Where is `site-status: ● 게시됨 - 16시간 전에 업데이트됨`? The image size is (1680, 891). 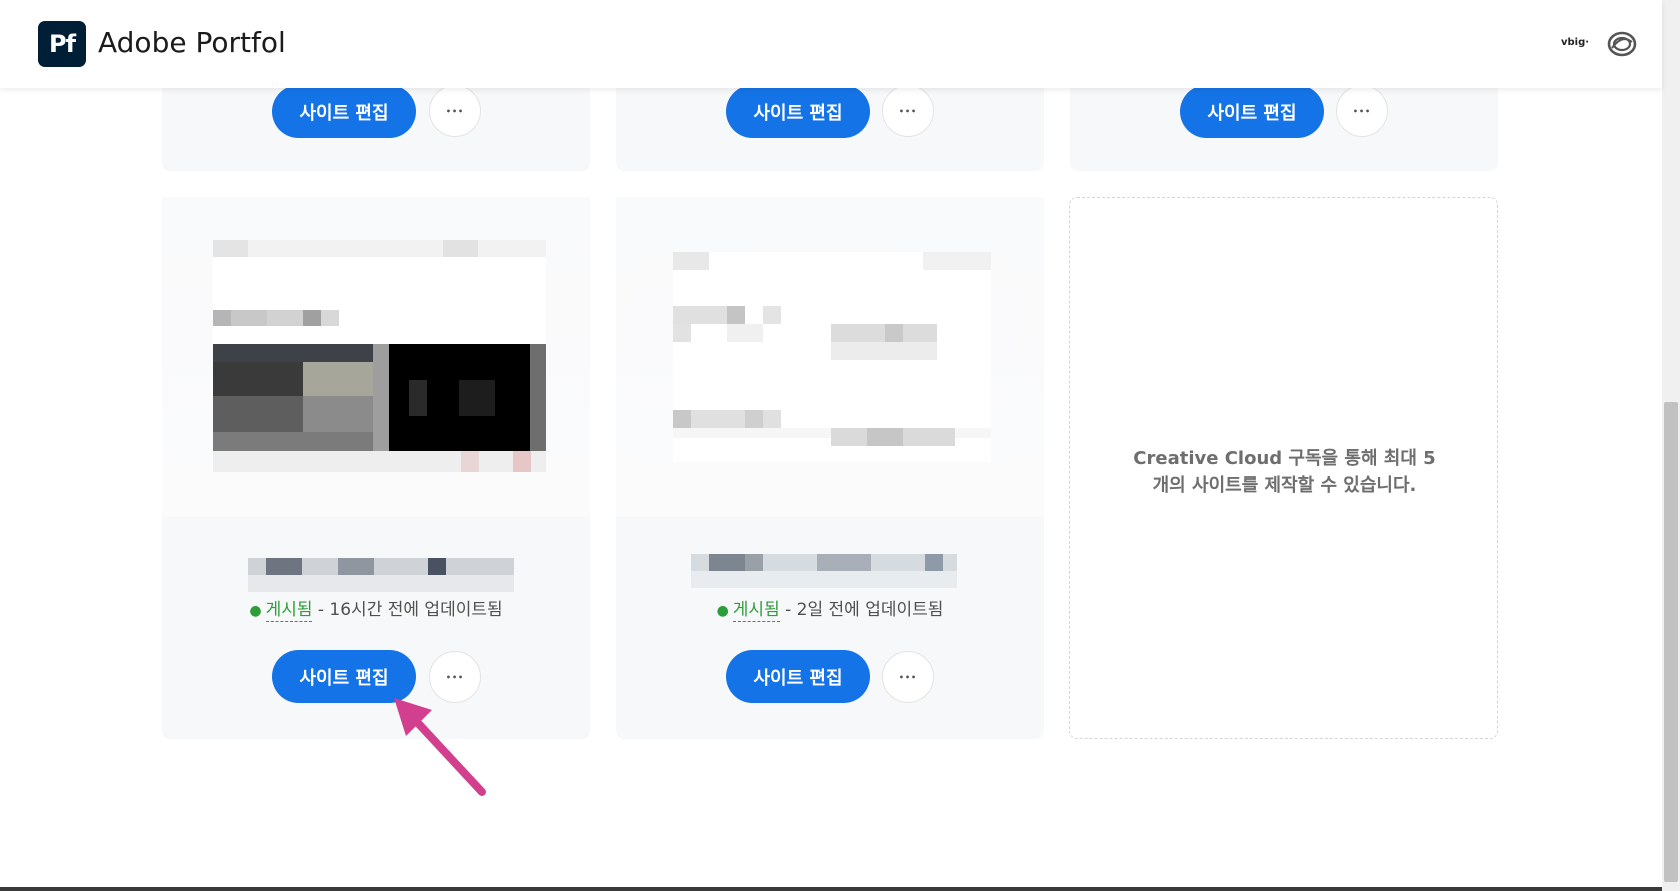 site-status: ● 게시됨 - 16시간 전에 업데이트됨 is located at coordinates (376, 608).